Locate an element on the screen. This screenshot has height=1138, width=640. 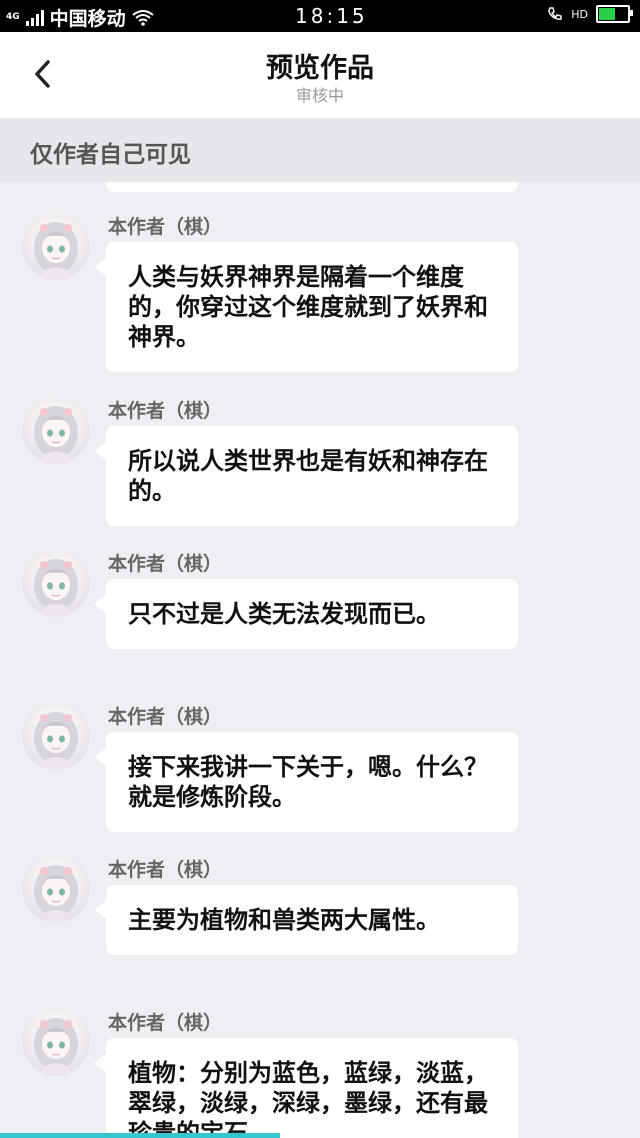
top-navigation-bar: 预览作品 审核中 is located at coordinates (320, 75).